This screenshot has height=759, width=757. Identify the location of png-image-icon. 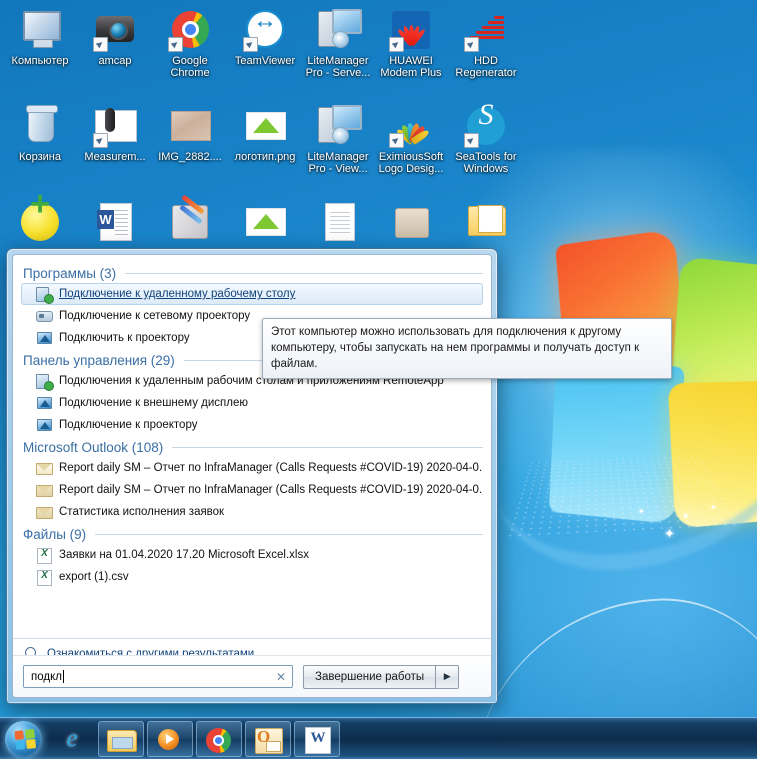
(265, 222).